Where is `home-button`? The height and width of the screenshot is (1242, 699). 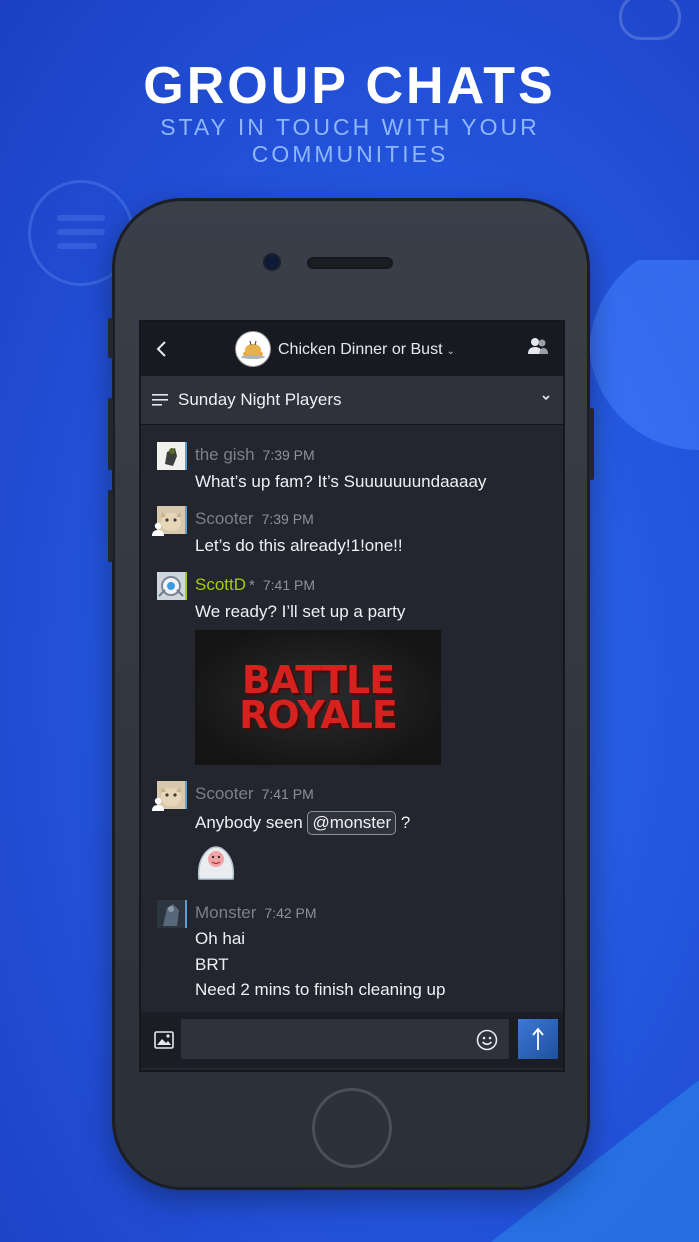 home-button is located at coordinates (352, 1128).